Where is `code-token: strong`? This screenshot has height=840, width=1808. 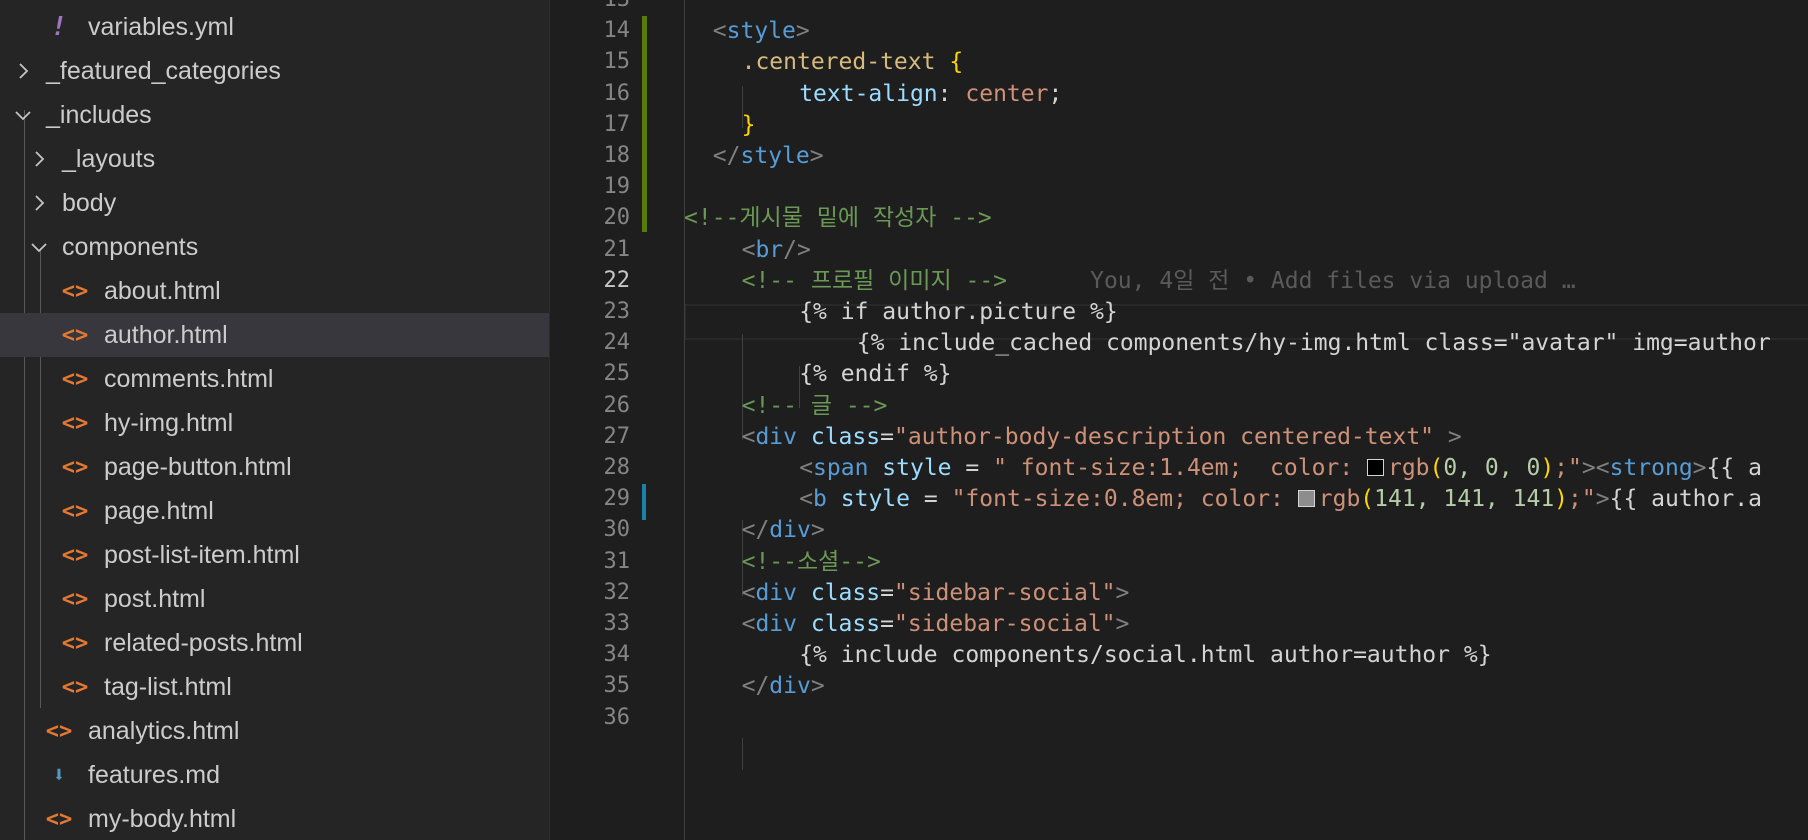
code-token: strong is located at coordinates (1651, 468).